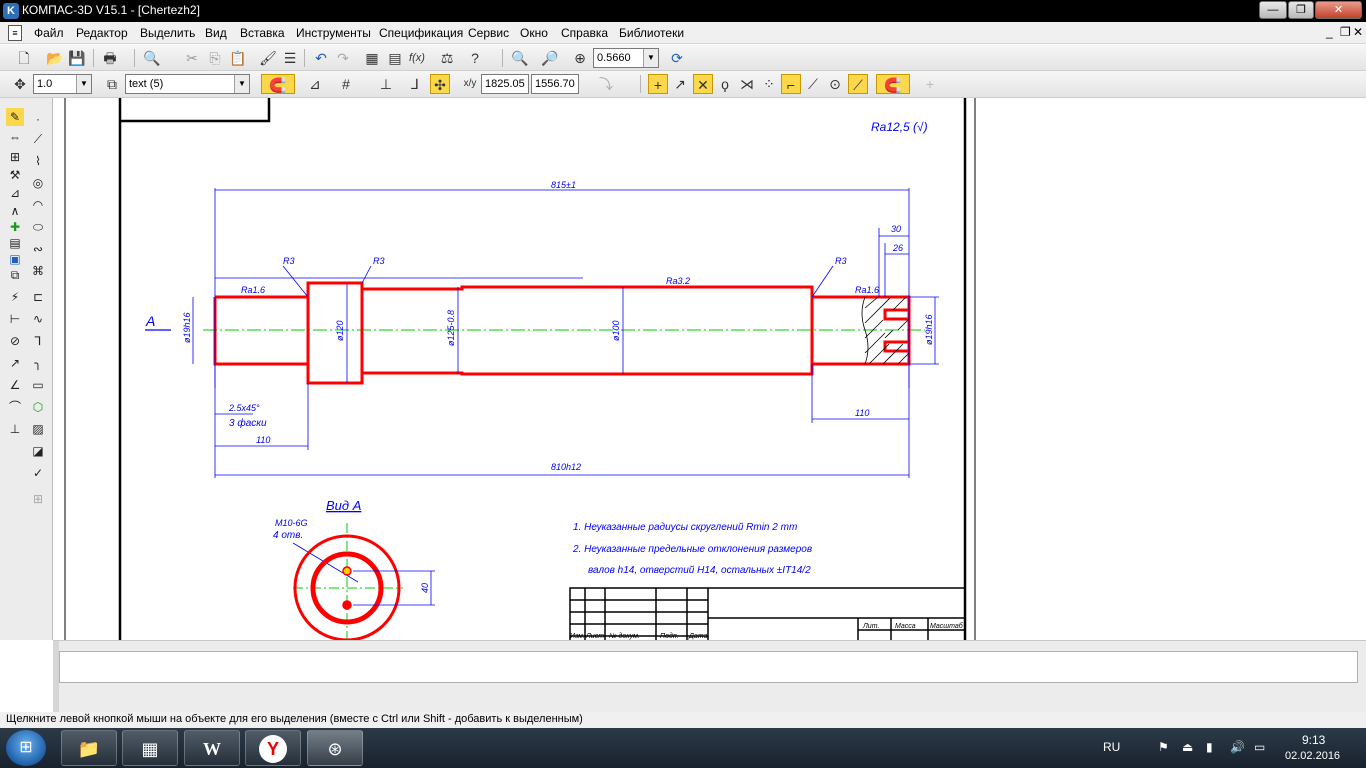  I want to click on snap-magnet-2-icon: 🧲, so click(893, 84).